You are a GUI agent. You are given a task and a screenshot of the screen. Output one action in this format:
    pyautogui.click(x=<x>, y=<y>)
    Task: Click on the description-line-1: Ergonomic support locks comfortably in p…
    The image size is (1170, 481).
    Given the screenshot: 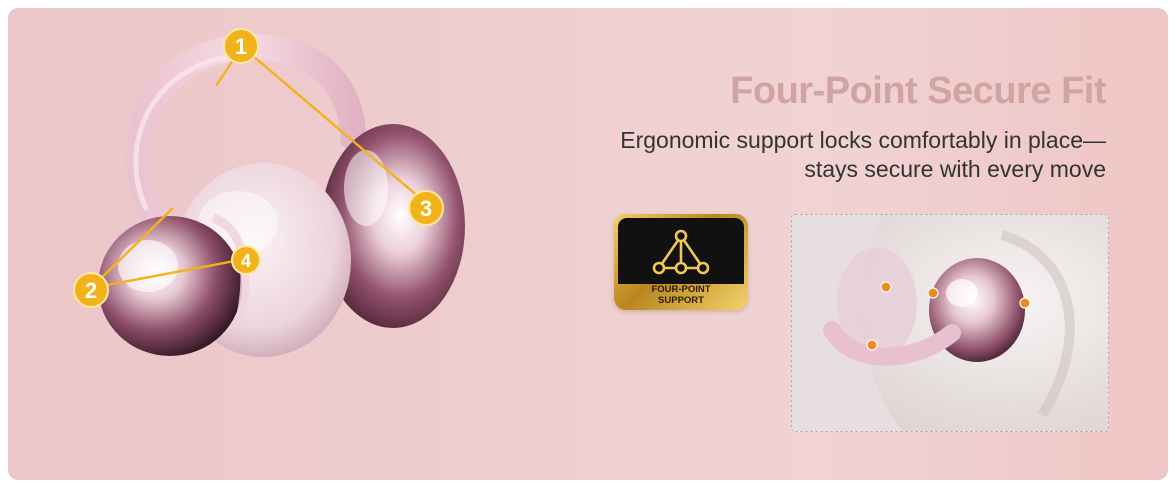 What is the action you would take?
    pyautogui.click(x=863, y=140)
    